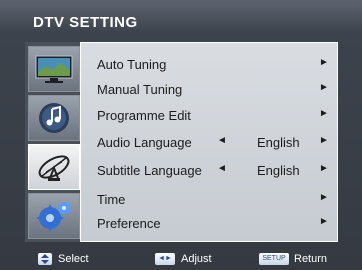 This screenshot has height=270, width=362. Describe the element at coordinates (45, 259) in the screenshot. I see `up-down-key-icon` at that location.